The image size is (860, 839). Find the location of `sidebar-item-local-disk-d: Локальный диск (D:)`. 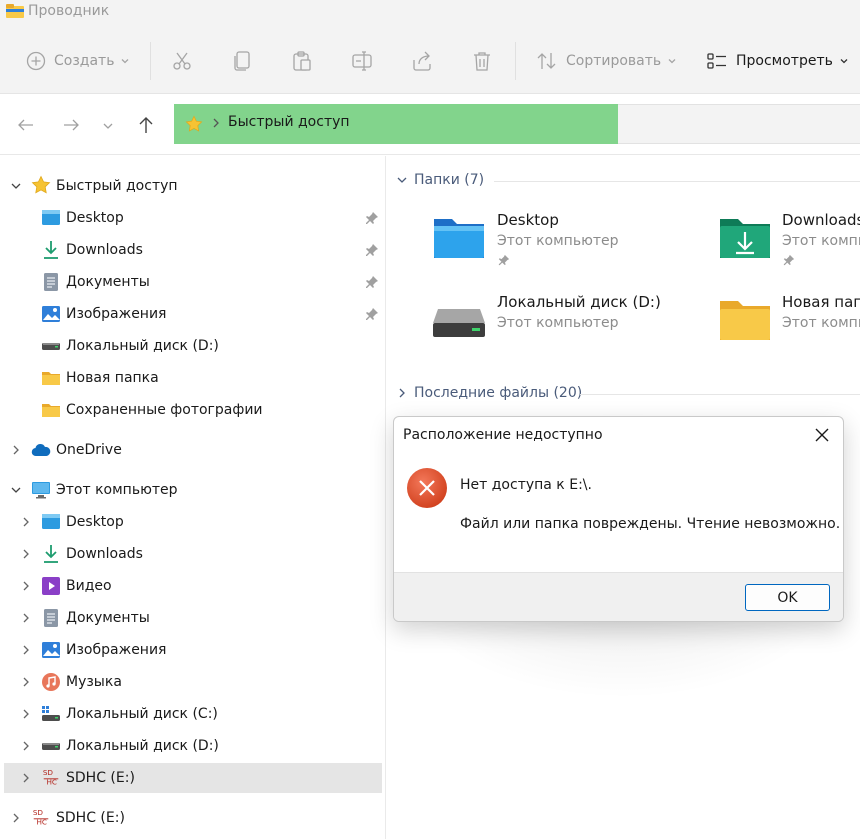

sidebar-item-local-disk-d: Локальный диск (D:) is located at coordinates (193, 346).